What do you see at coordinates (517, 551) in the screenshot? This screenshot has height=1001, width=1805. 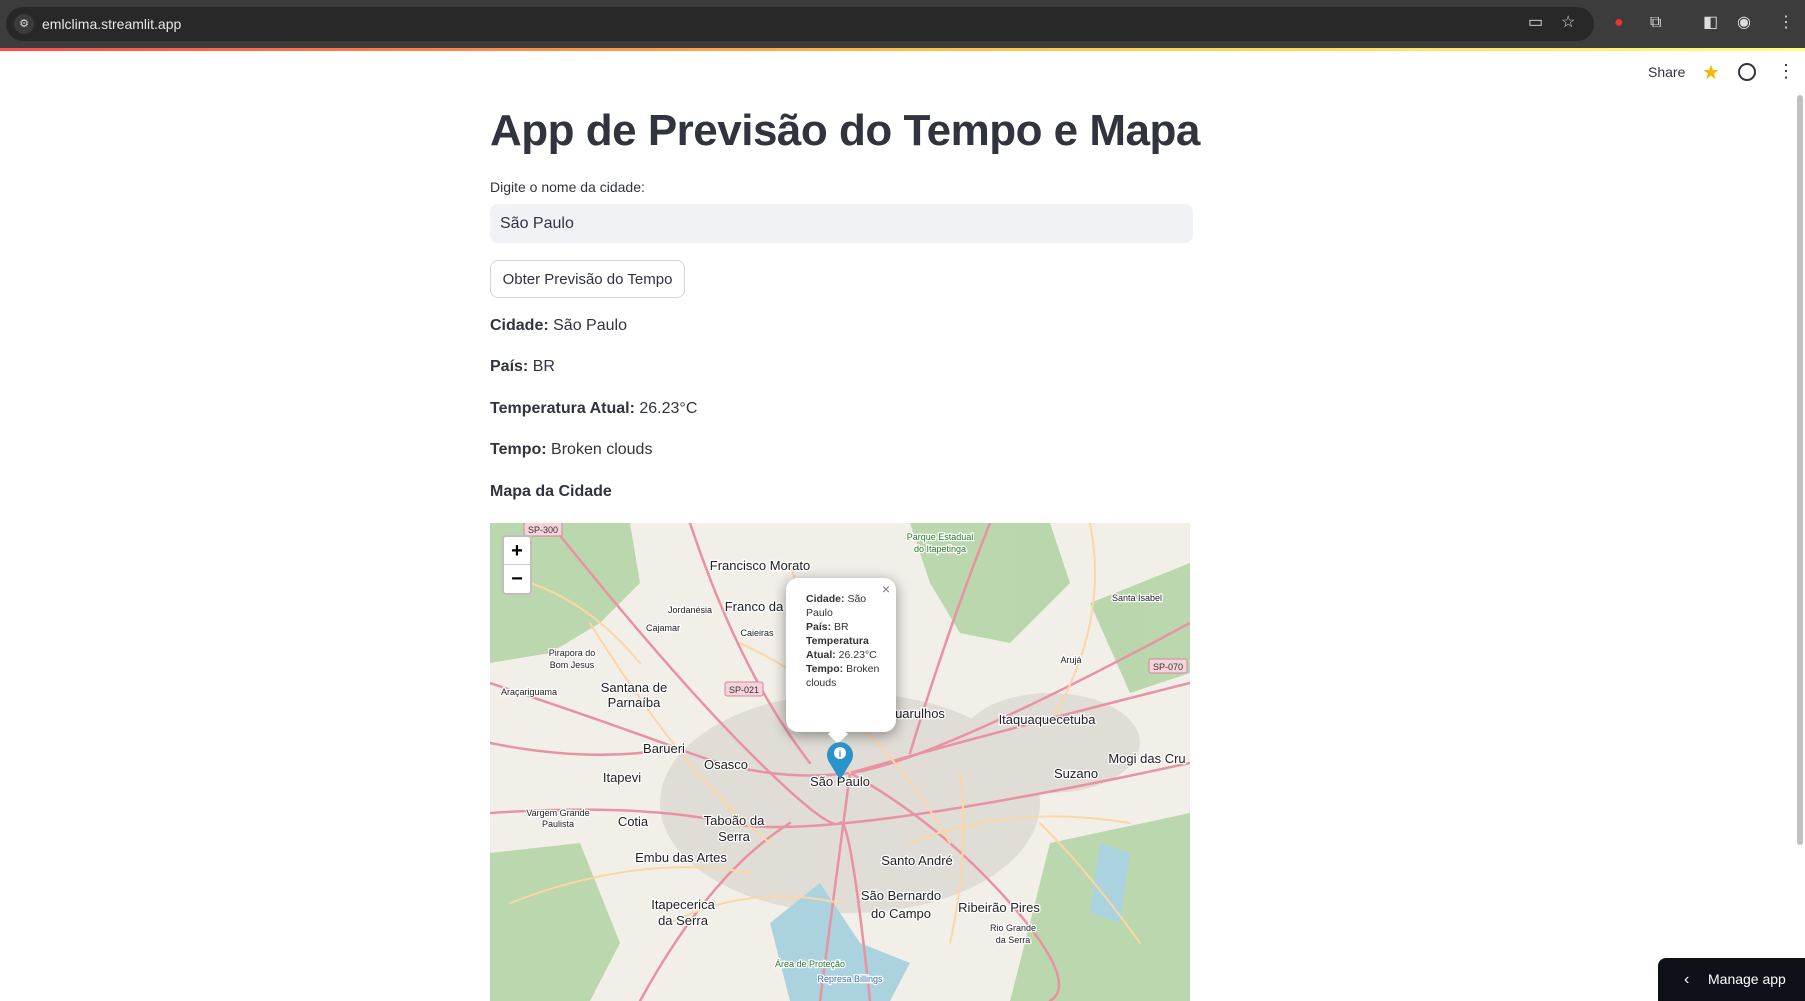 I see `zoom-in-button: +` at bounding box center [517, 551].